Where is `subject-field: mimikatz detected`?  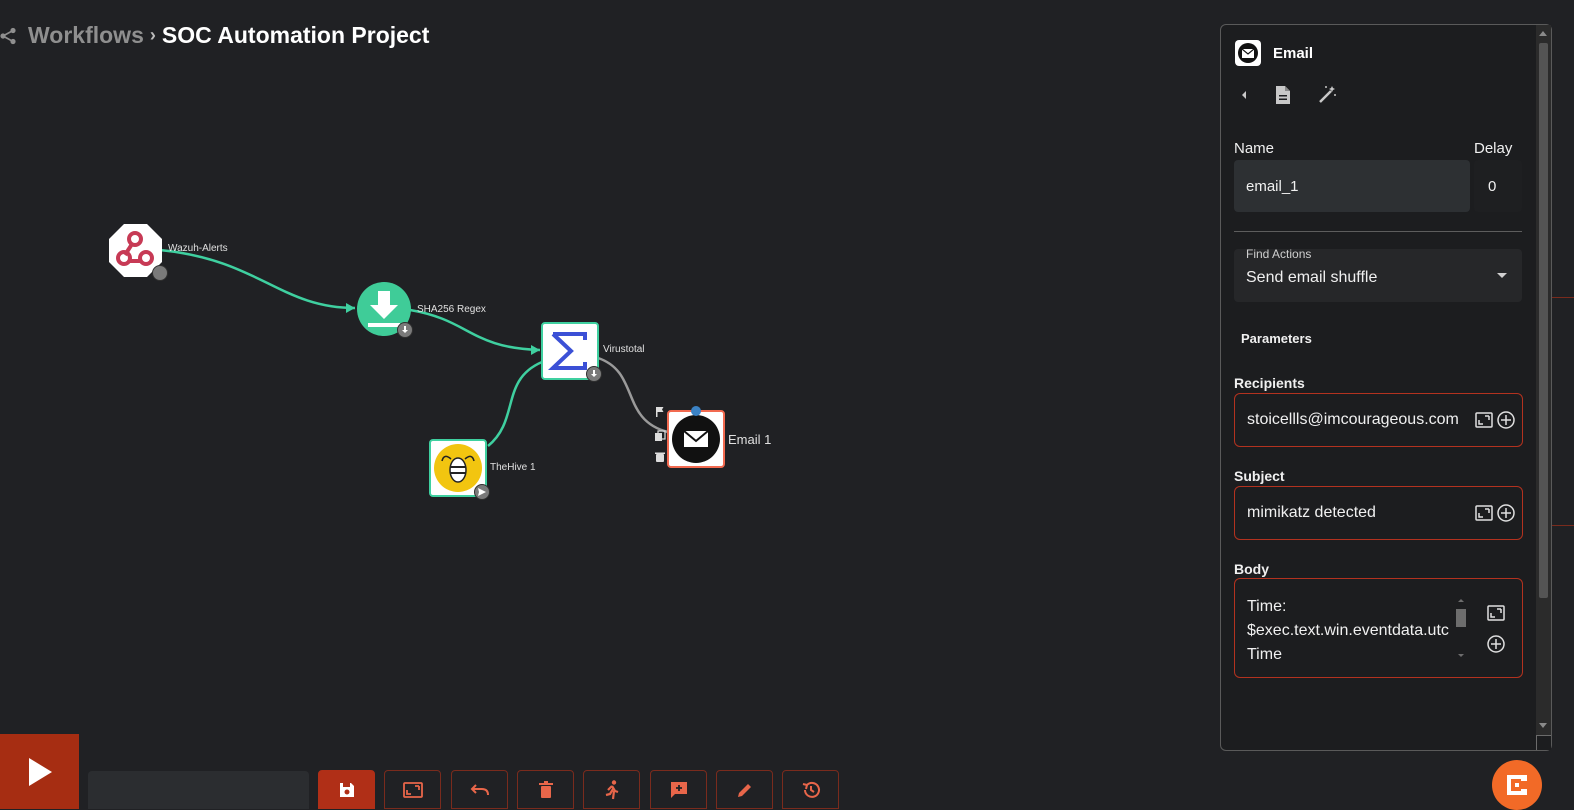 subject-field: mimikatz detected is located at coordinates (1378, 513).